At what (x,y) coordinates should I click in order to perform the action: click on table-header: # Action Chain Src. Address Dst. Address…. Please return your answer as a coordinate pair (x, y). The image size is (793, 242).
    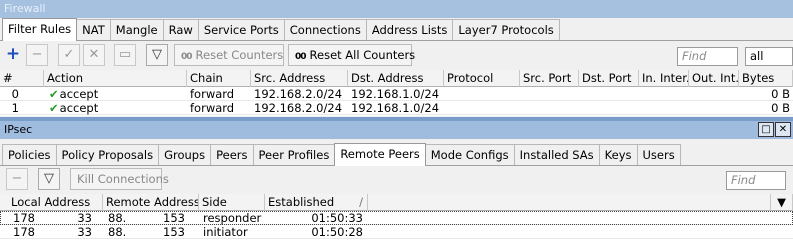
    Looking at the image, I should click on (396, 78).